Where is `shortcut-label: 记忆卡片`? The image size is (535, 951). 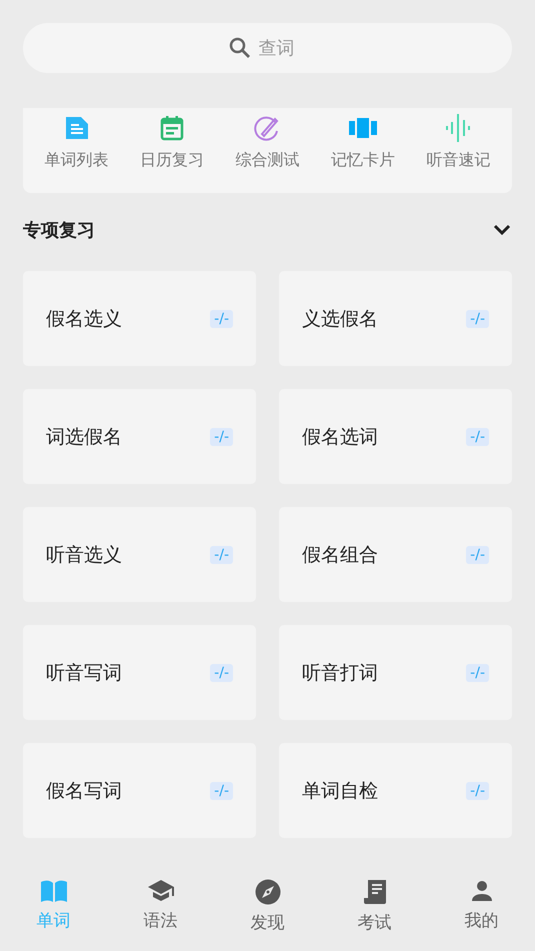
shortcut-label: 记忆卡片 is located at coordinates (362, 160).